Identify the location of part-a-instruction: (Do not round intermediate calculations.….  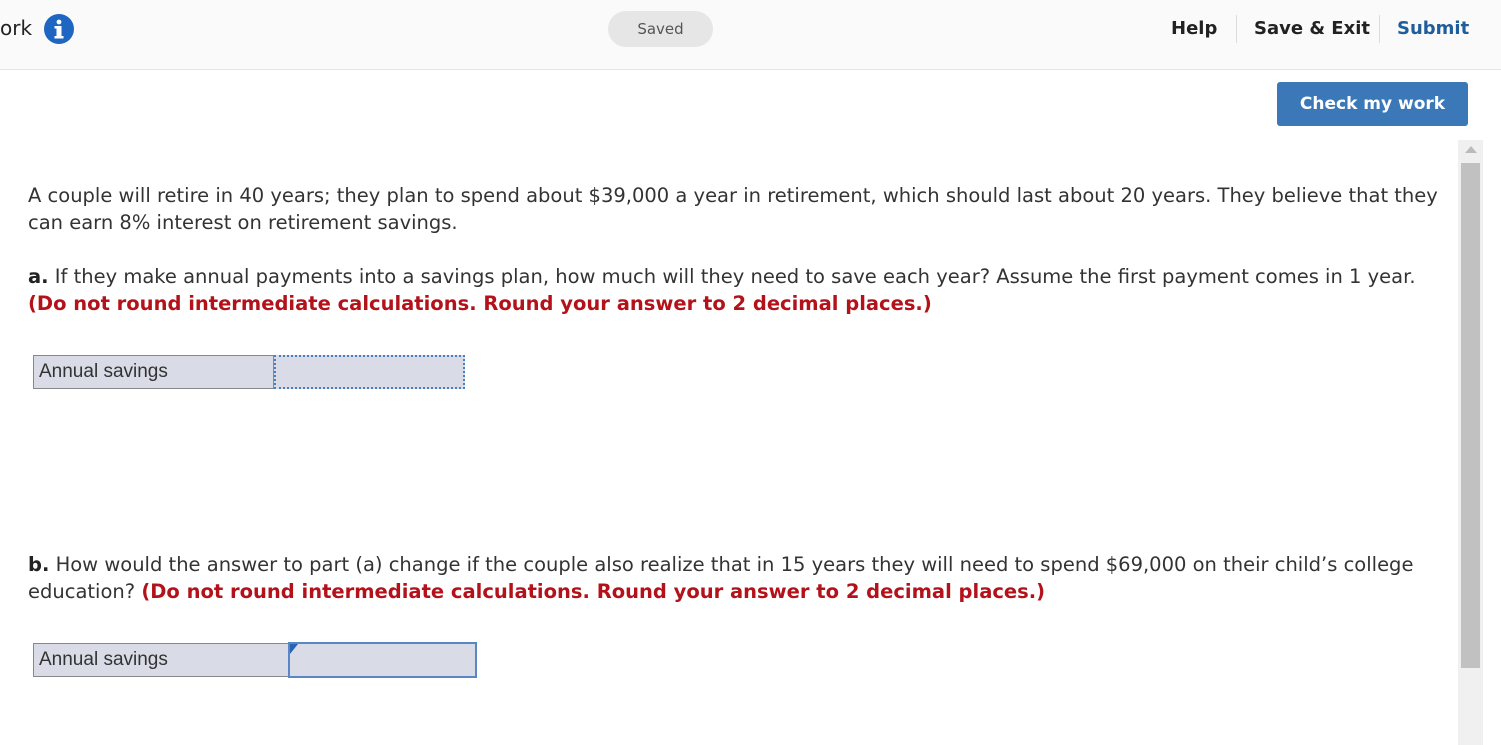
(480, 303).